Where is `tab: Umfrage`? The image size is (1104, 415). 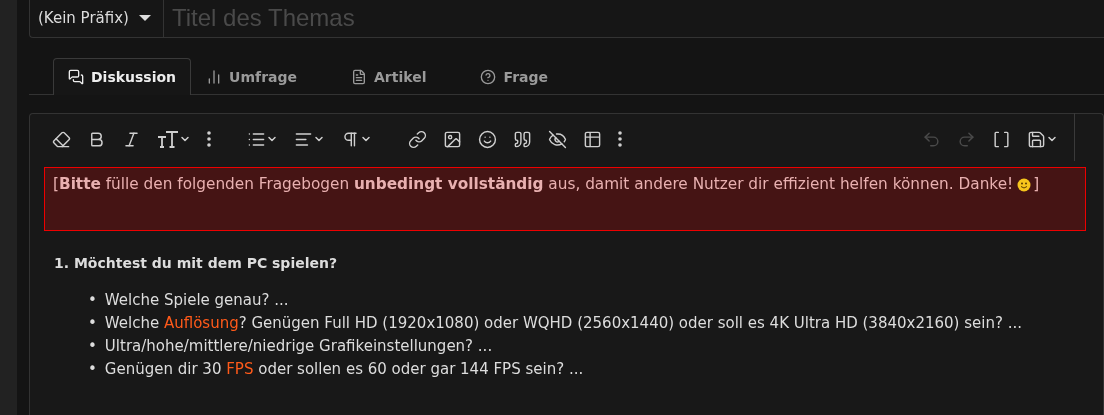
tab: Umfrage is located at coordinates (251, 76).